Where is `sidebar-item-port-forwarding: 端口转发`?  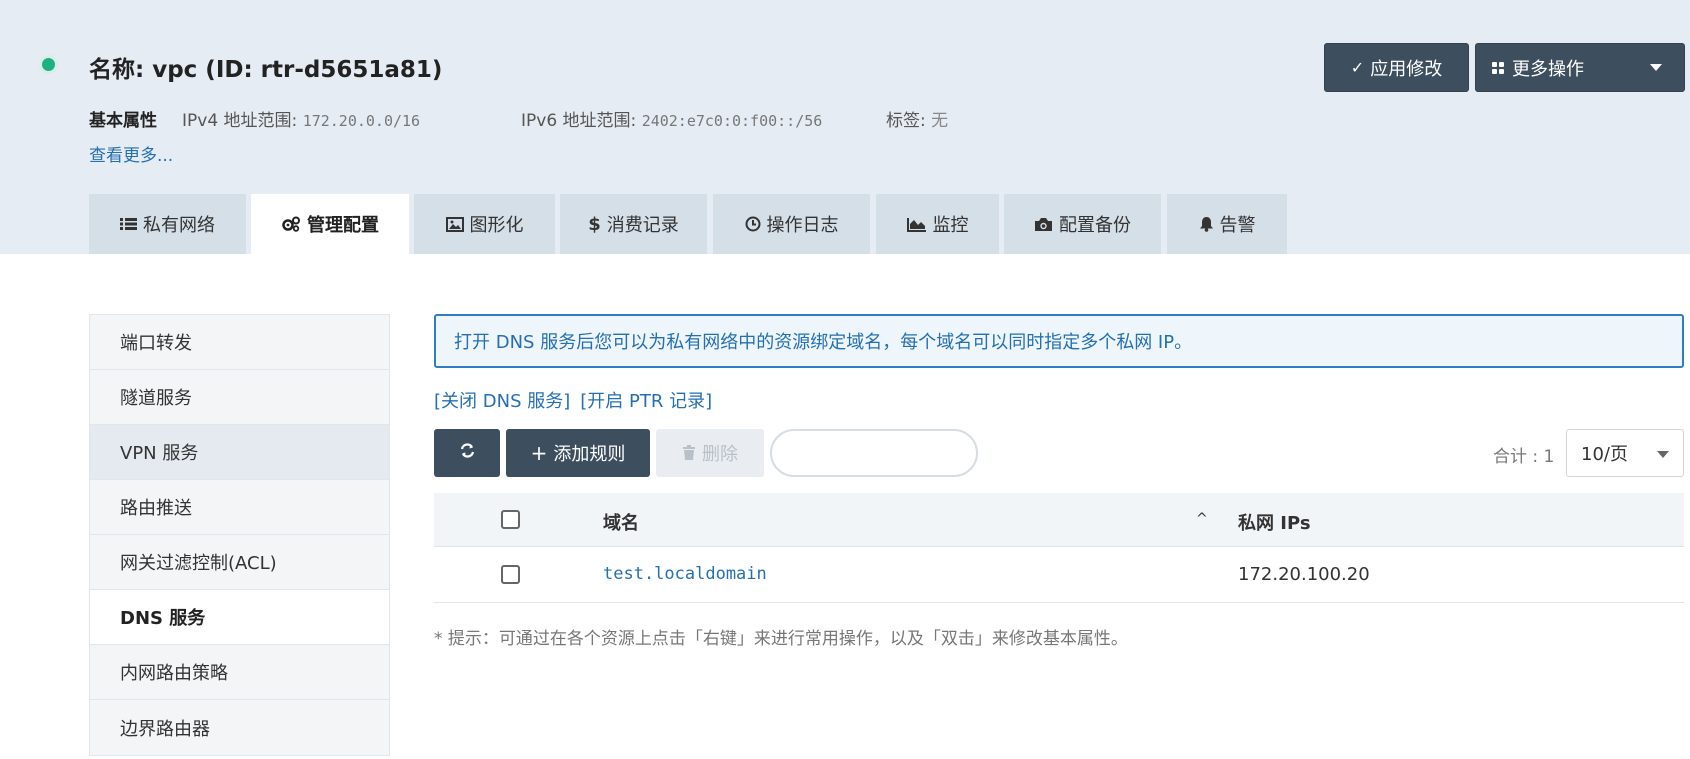 sidebar-item-port-forwarding: 端口转发 is located at coordinates (239, 342).